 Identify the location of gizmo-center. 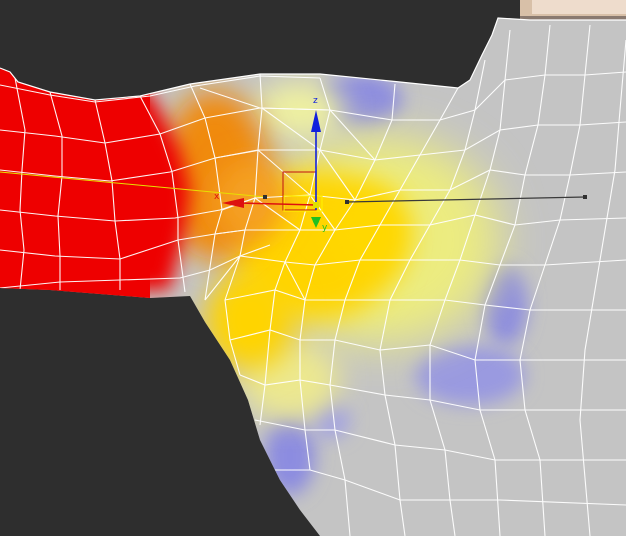
(316, 205).